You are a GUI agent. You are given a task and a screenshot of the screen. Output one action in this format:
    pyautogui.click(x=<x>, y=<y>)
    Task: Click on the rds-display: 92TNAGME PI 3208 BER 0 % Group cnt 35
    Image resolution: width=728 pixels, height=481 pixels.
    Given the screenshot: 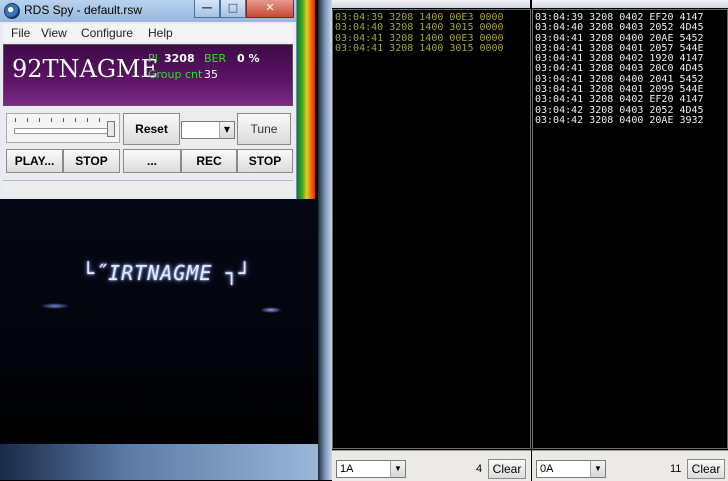 What is the action you would take?
    pyautogui.click(x=148, y=75)
    